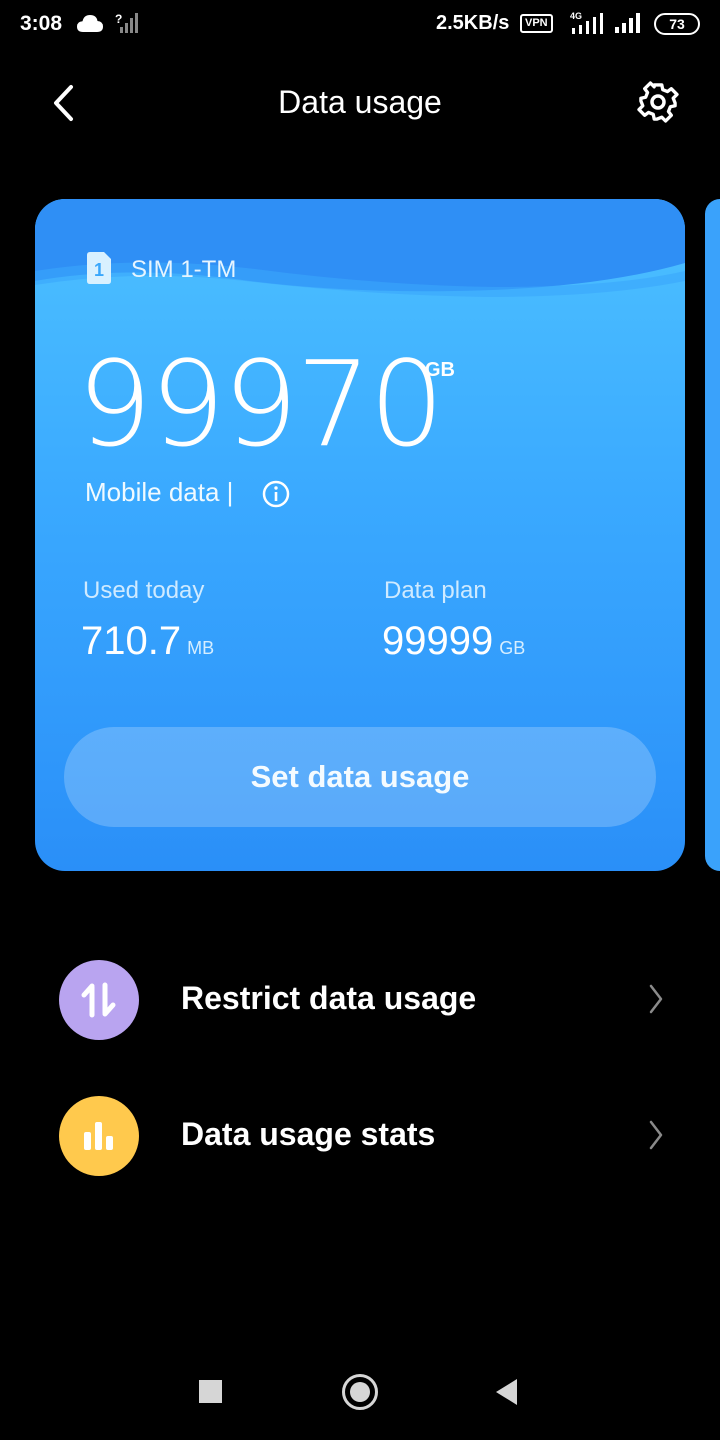 The width and height of the screenshot is (720, 1440). I want to click on next-sim-card-peek, so click(712, 535).